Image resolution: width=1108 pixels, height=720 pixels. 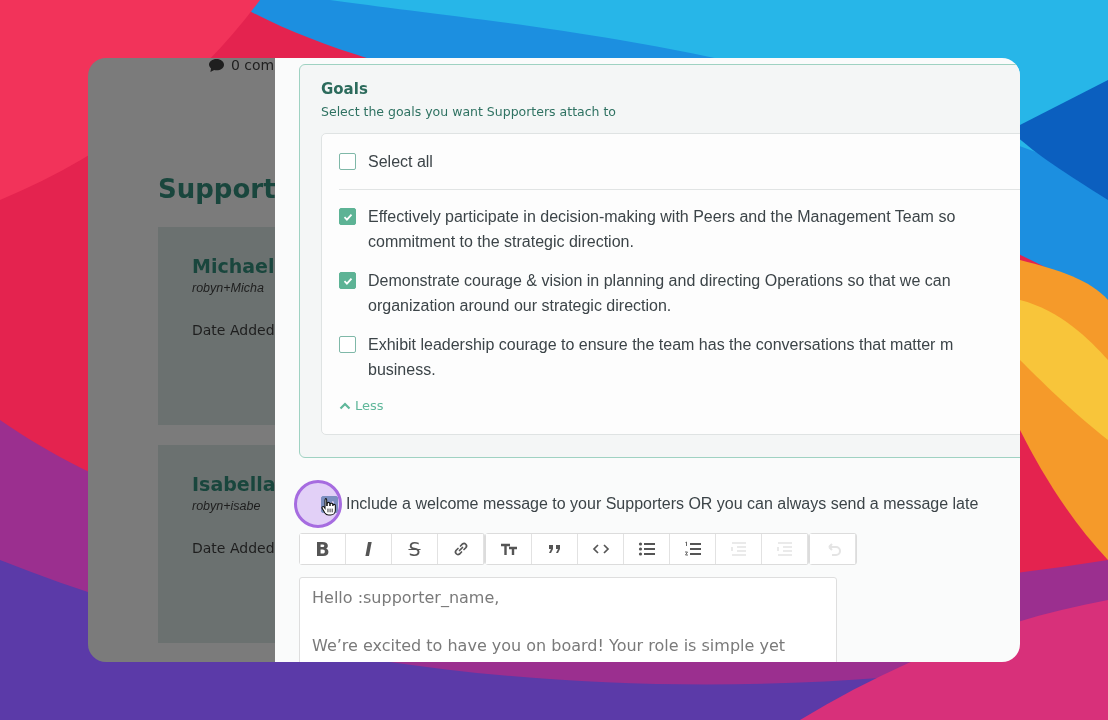 I want to click on heading-button, so click(x=509, y=549).